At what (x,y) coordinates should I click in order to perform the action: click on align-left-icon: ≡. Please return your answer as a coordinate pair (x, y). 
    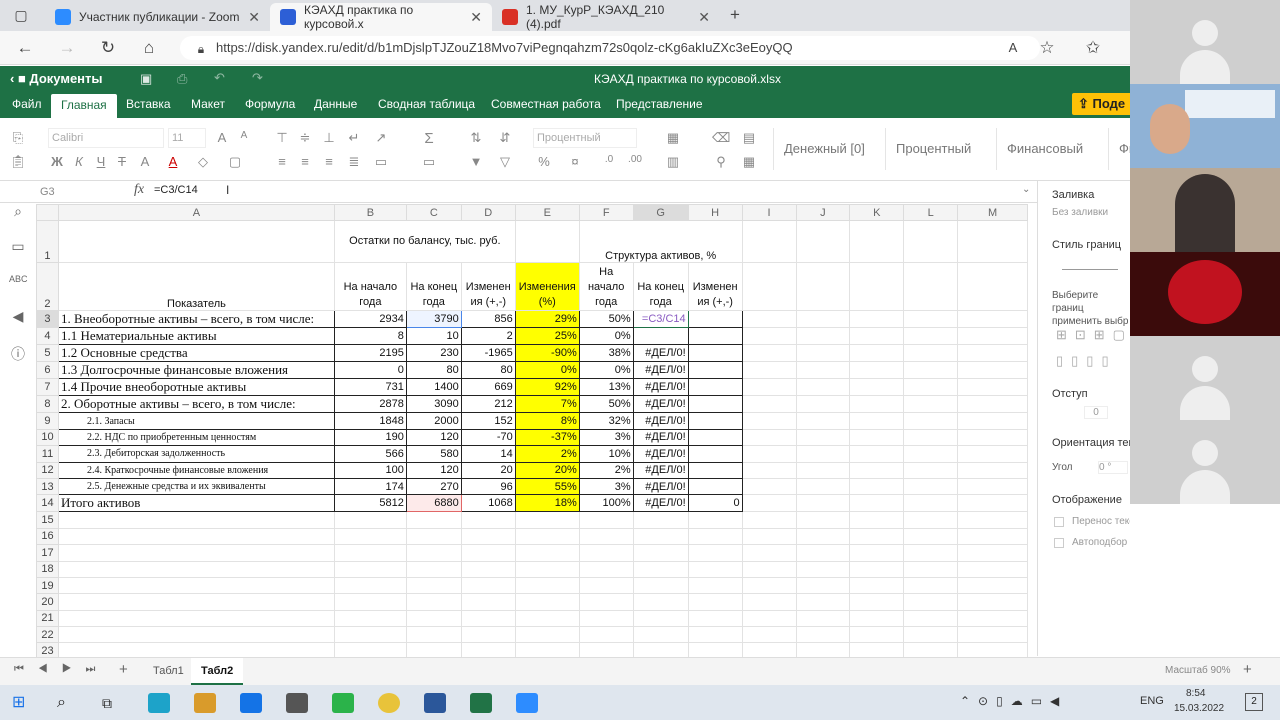
    Looking at the image, I should click on (282, 161).